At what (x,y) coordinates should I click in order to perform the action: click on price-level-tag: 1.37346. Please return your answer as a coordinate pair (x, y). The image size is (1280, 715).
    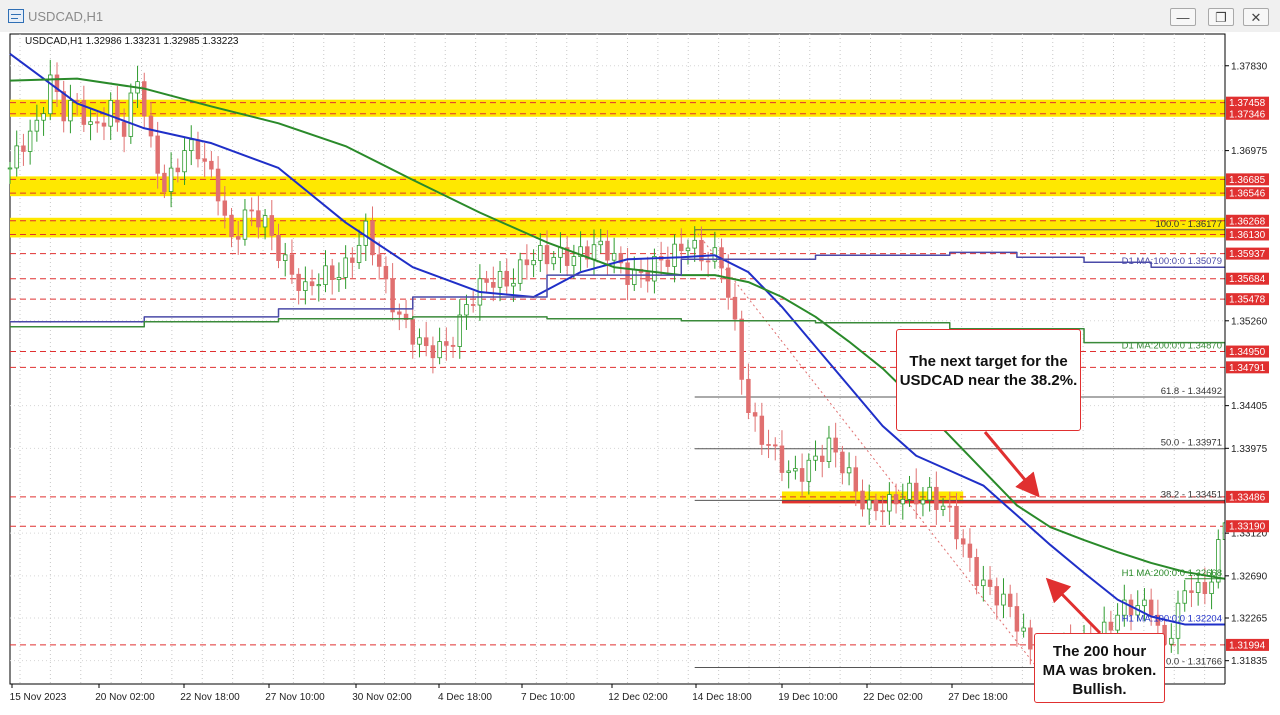
    Looking at the image, I should click on (1247, 113).